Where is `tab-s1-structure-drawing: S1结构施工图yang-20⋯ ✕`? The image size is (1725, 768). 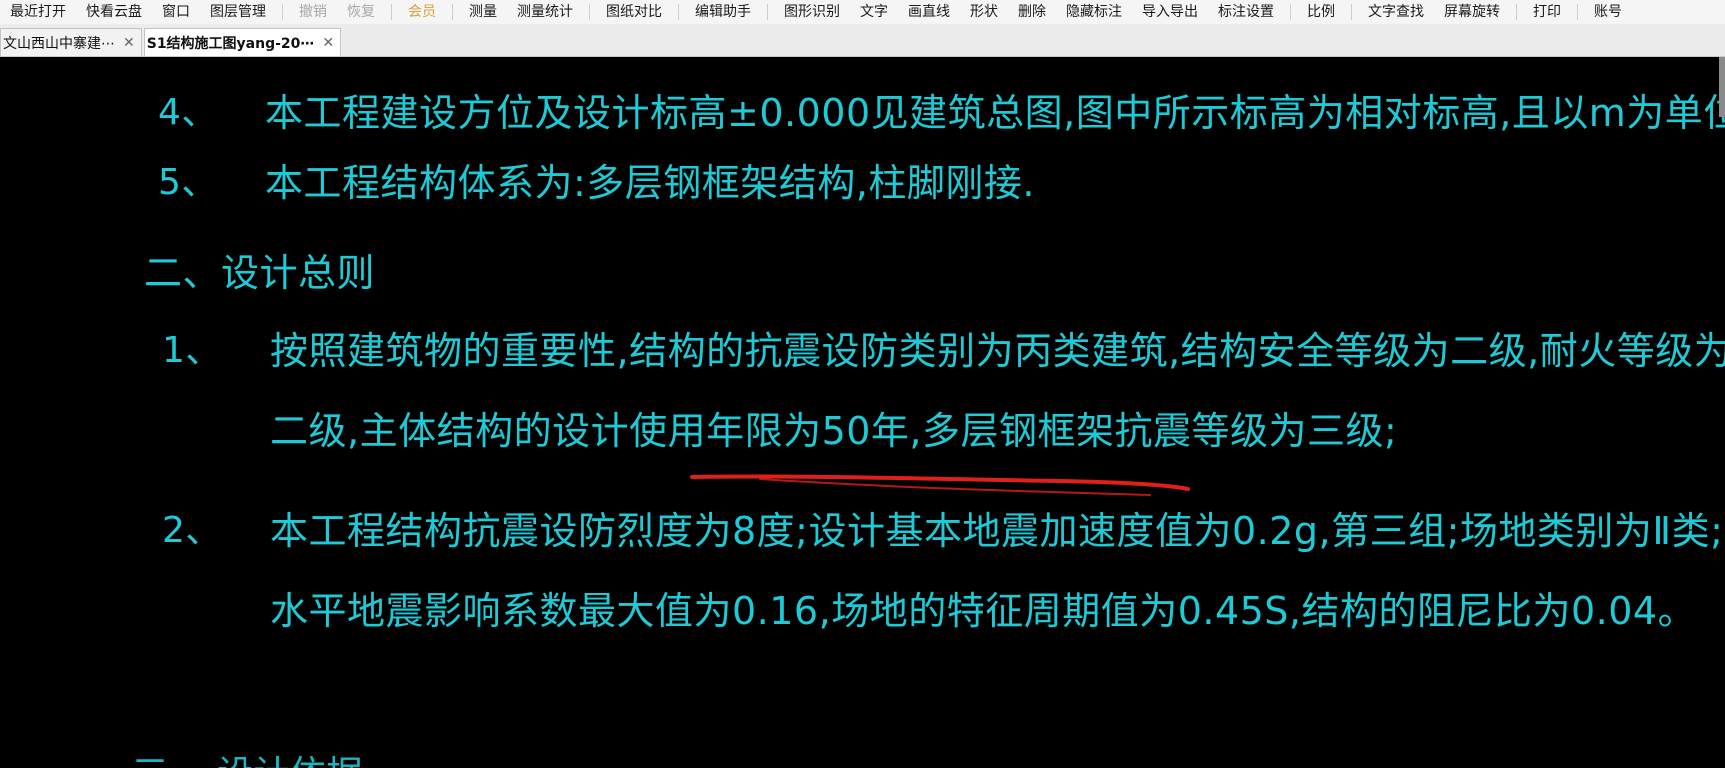
tab-s1-structure-drawing: S1结构施工图yang-20⋯ ✕ is located at coordinates (242, 42).